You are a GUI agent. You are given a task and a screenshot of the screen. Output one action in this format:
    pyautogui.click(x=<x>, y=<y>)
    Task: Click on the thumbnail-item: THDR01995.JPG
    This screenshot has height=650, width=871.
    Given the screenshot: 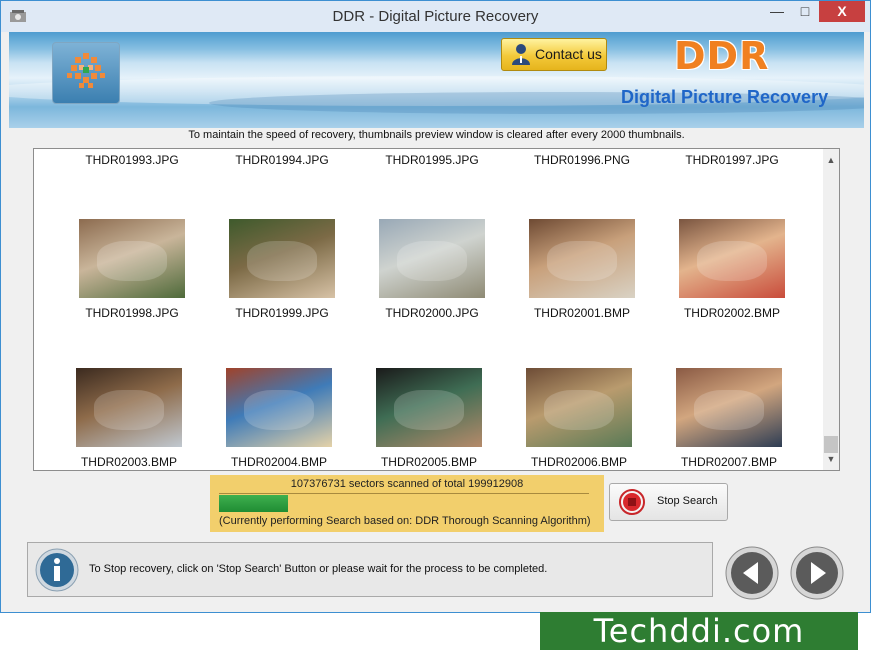 What is the action you would take?
    pyautogui.click(x=432, y=160)
    